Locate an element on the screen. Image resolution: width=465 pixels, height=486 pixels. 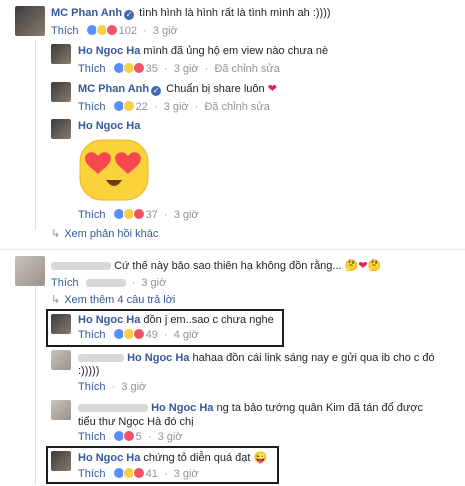
heart-eyes-sticker-icon is located at coordinates (114, 170).